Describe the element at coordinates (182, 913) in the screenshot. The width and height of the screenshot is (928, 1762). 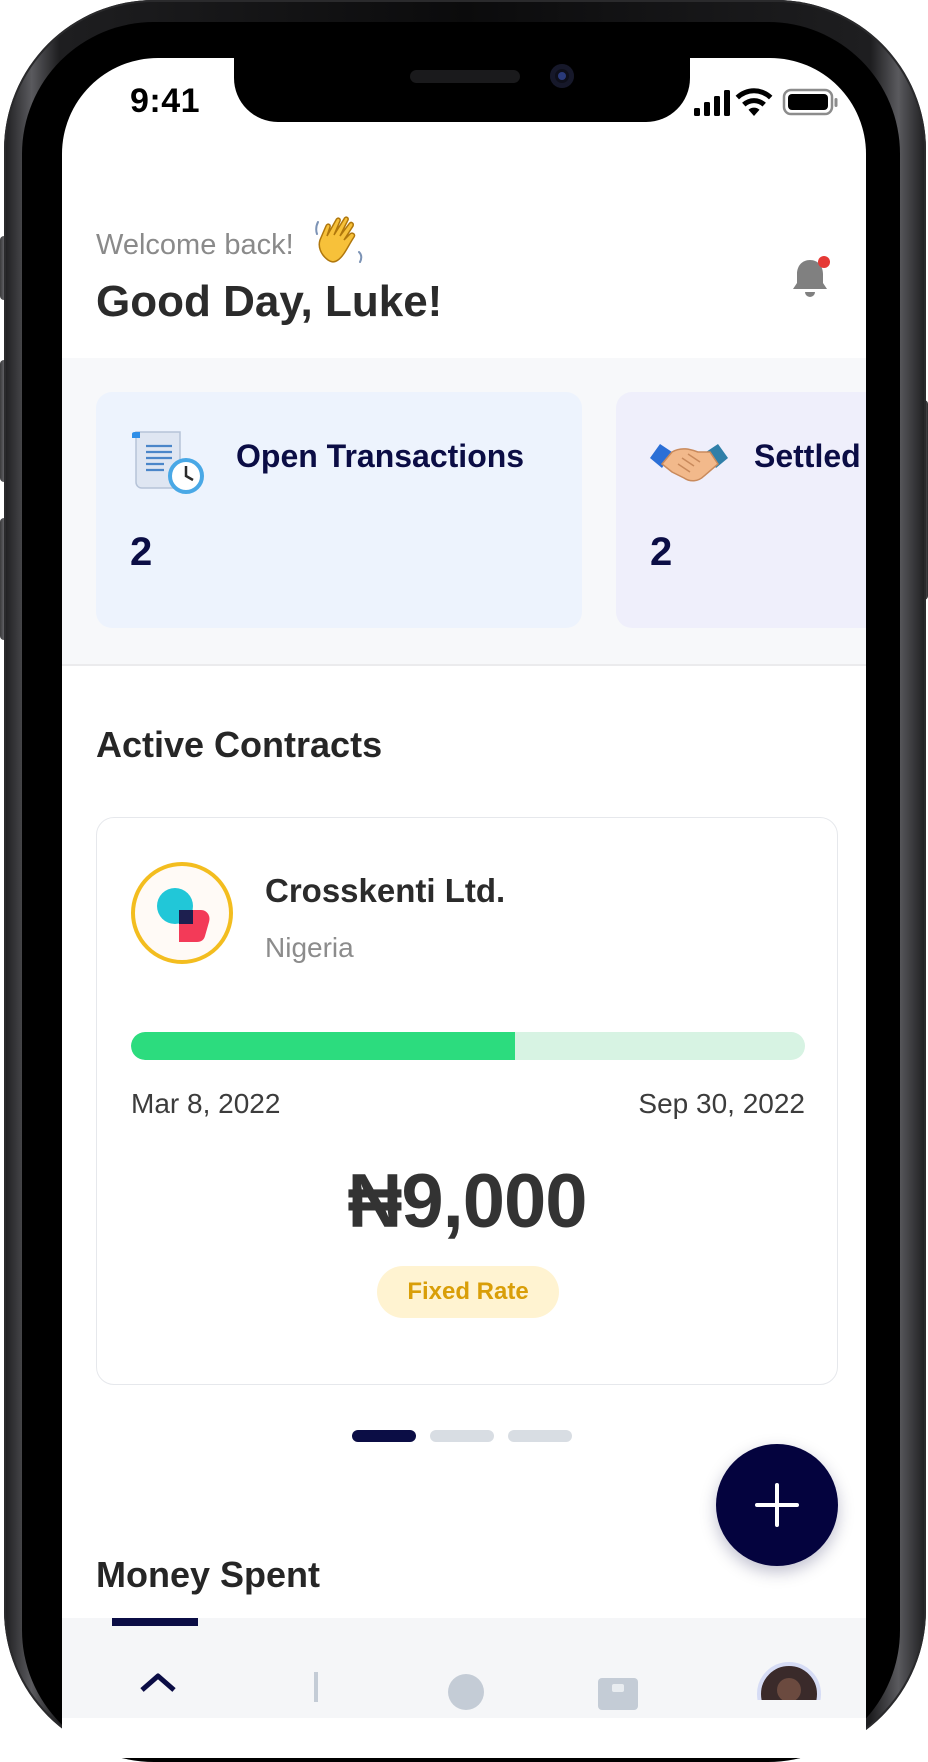
I see `company-logo` at that location.